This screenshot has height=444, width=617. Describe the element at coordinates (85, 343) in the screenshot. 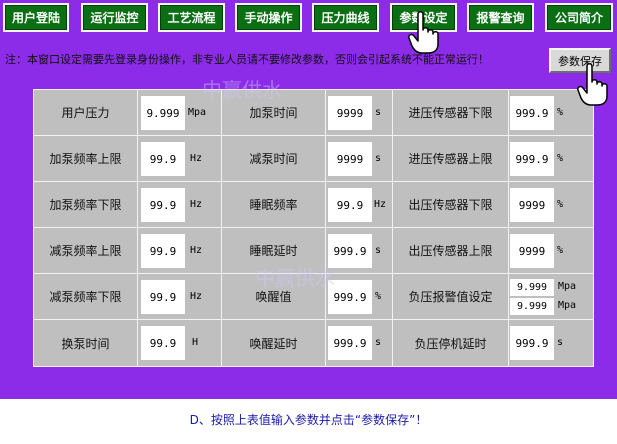

I see `param-label: 换泵时间` at that location.